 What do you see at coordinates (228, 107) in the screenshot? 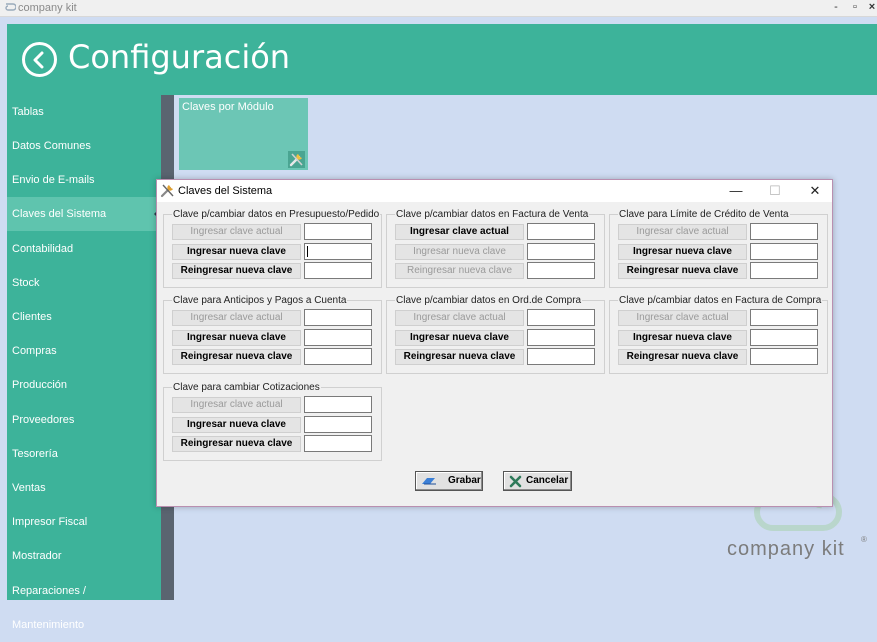
I see `tile-label: Claves por Módulo` at bounding box center [228, 107].